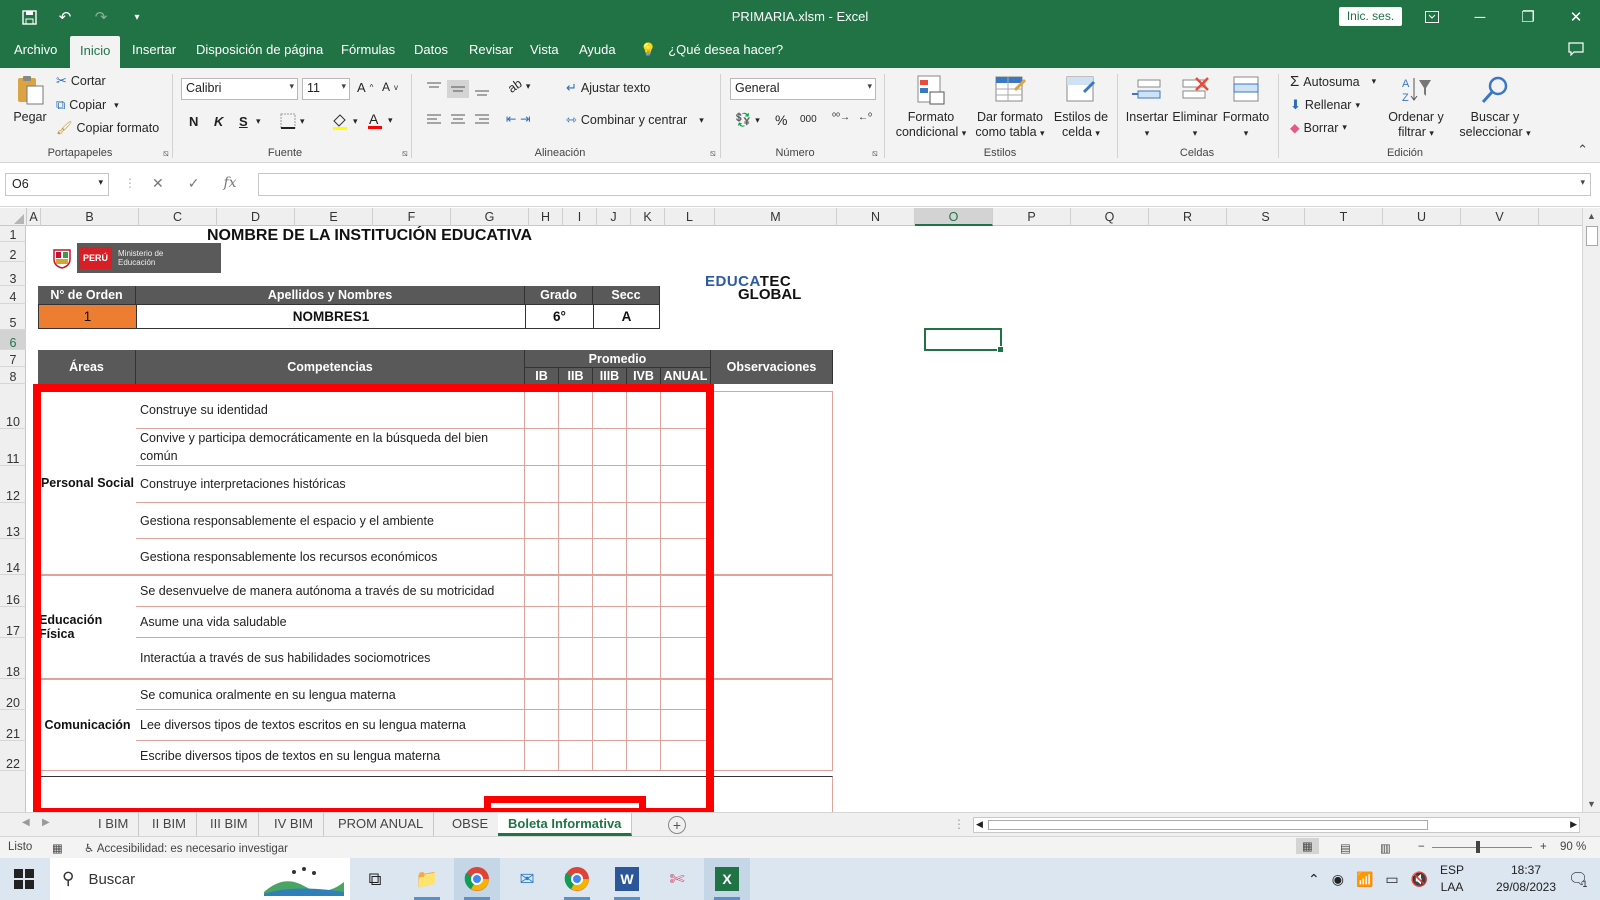 This screenshot has width=1600, height=900. What do you see at coordinates (166, 153) in the screenshot?
I see `clipboard-launcher-icon: ⧅` at bounding box center [166, 153].